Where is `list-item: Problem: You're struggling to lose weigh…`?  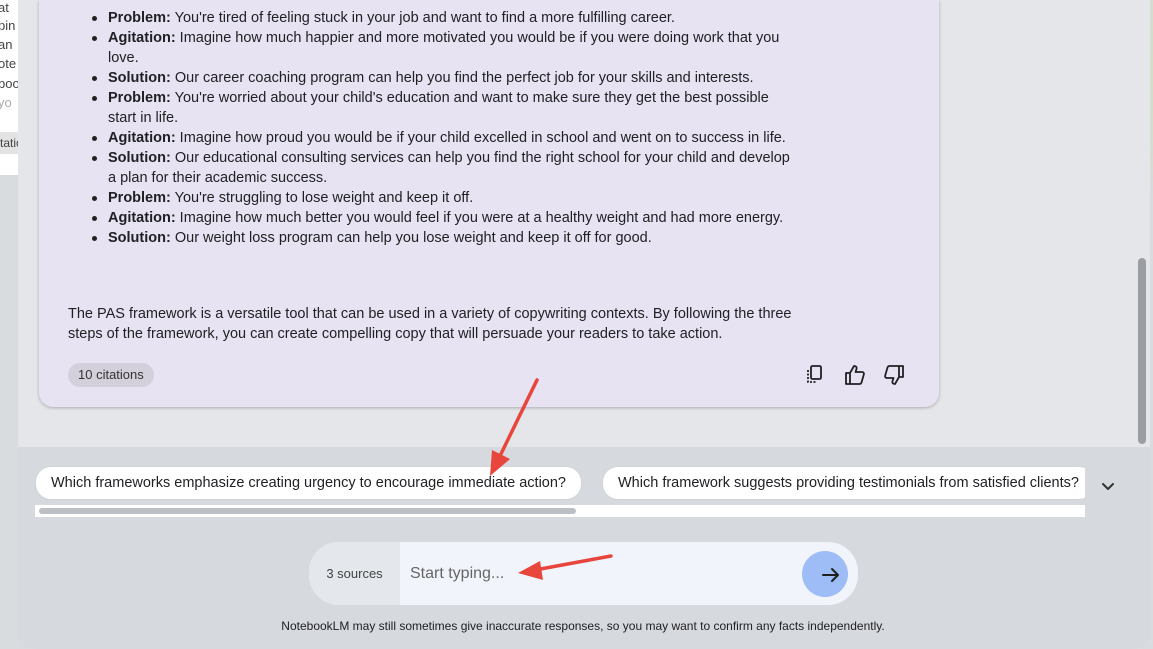 list-item: Problem: You're struggling to lose weigh… is located at coordinates (431, 198).